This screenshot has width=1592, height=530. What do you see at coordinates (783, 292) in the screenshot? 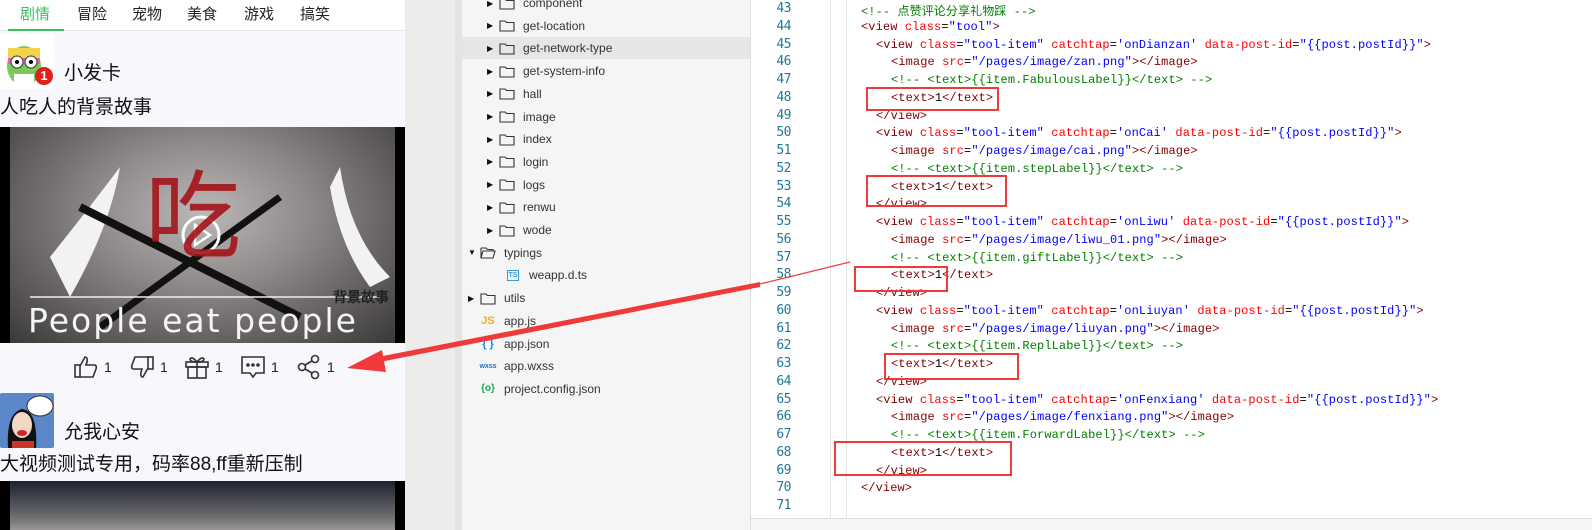
I see `line-number: 59` at bounding box center [783, 292].